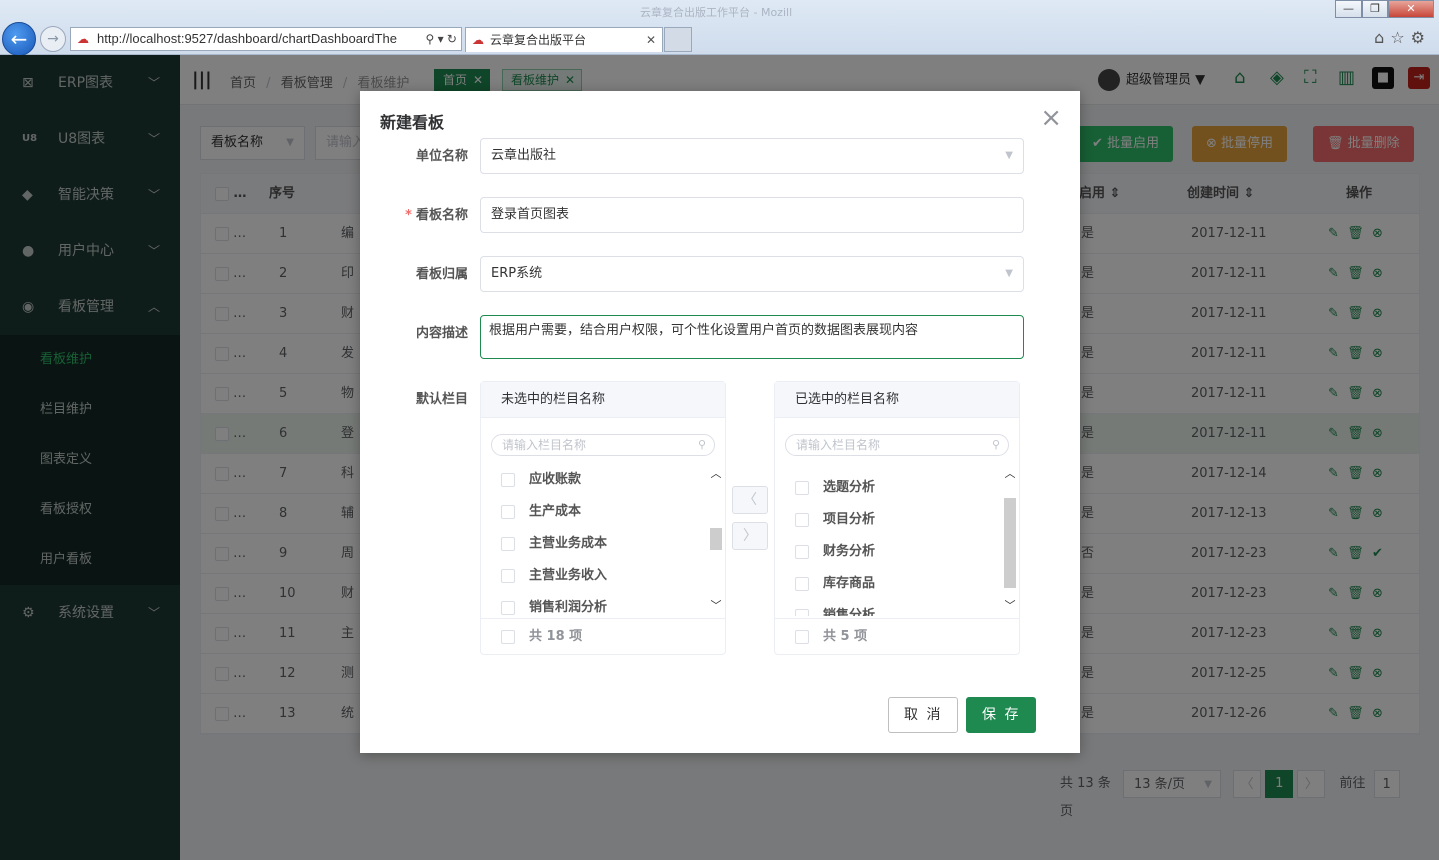  Describe the element at coordinates (408, 215) in the screenshot. I see `required-mark: *` at that location.